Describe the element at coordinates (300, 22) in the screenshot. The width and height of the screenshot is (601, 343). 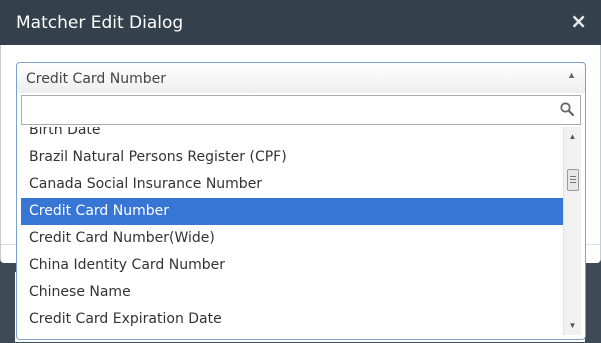
I see `dialog-header: Matcher Edit Dialog ×` at that location.